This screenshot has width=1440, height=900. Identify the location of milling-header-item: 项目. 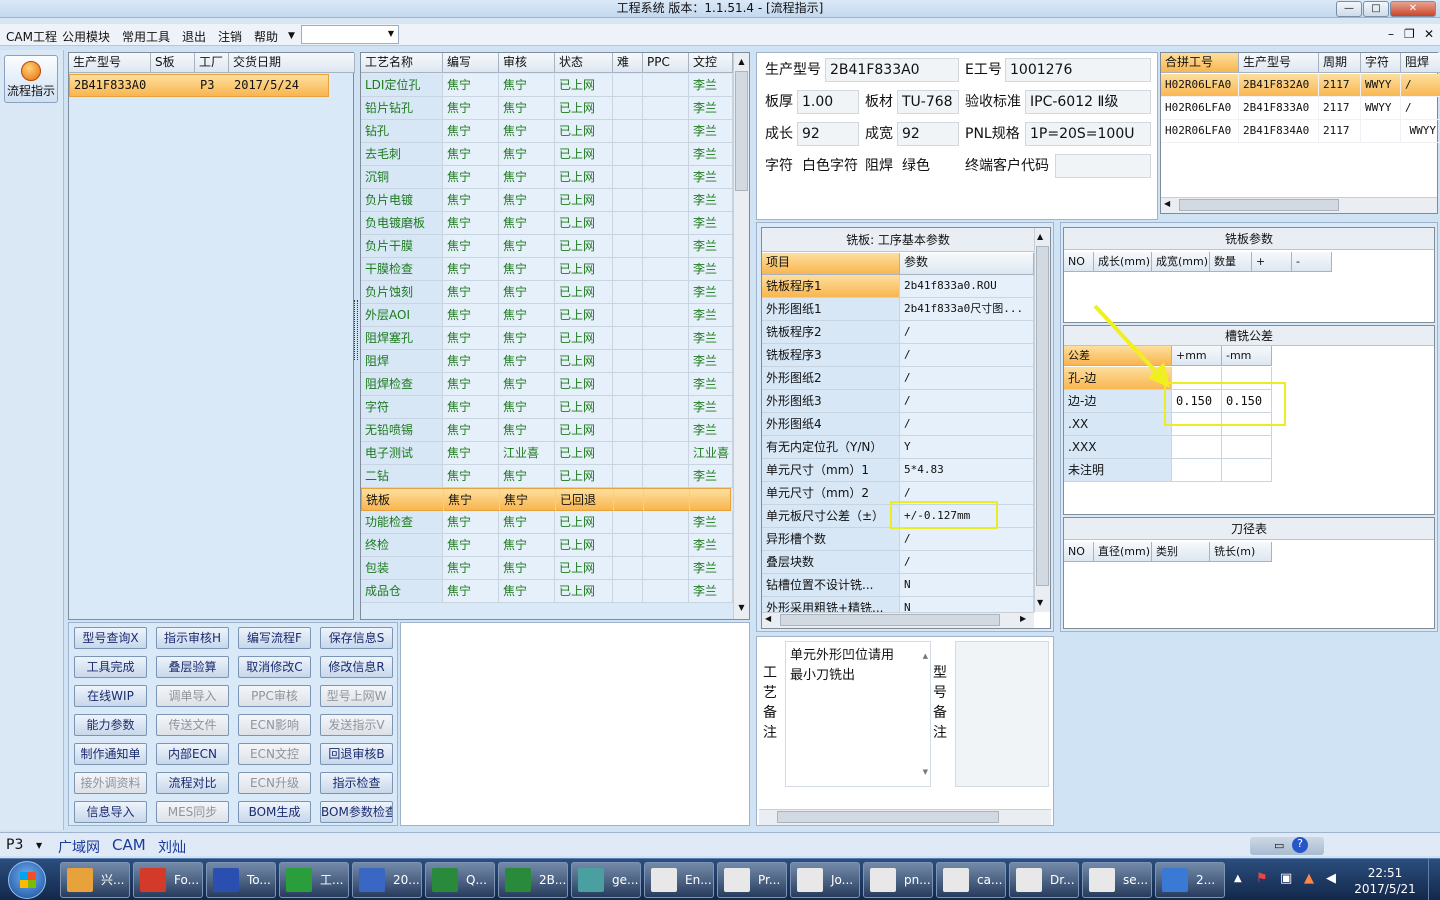
(831, 264).